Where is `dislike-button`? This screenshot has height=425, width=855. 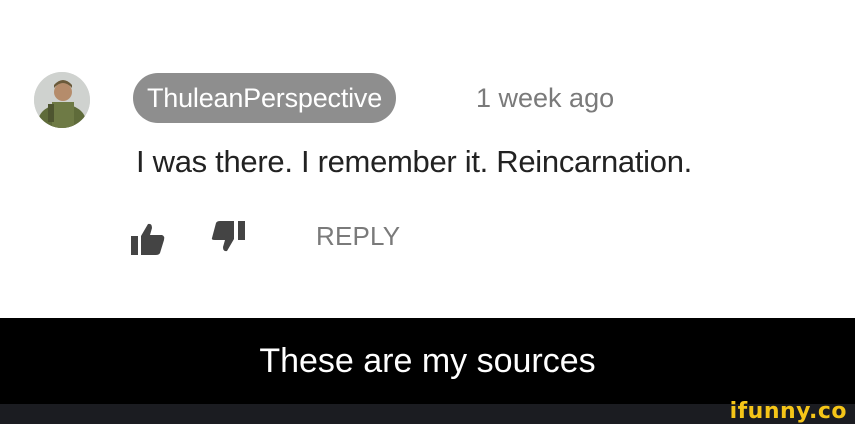
dislike-button is located at coordinates (230, 236).